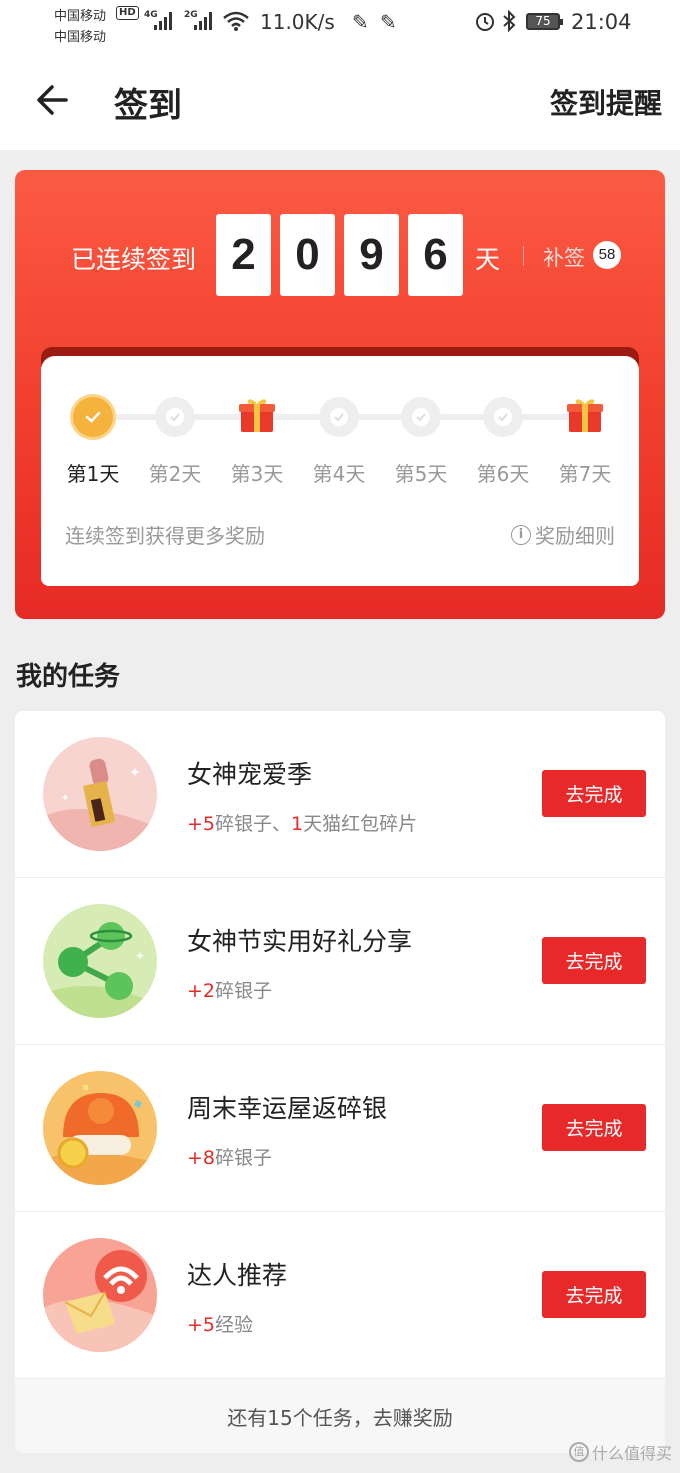 The width and height of the screenshot is (680, 1473). What do you see at coordinates (371, 255) in the screenshot?
I see `streak-digit: 9` at bounding box center [371, 255].